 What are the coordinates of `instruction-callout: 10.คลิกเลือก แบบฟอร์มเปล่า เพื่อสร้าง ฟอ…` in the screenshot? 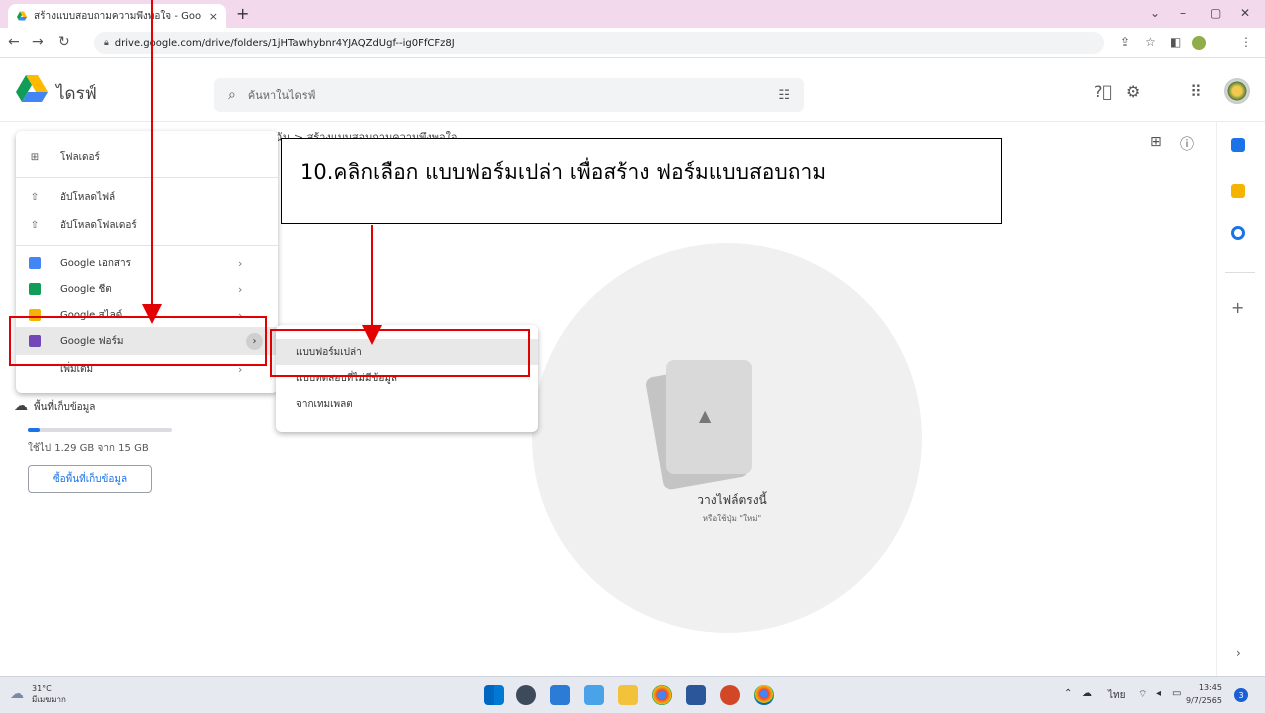 It's located at (641, 181).